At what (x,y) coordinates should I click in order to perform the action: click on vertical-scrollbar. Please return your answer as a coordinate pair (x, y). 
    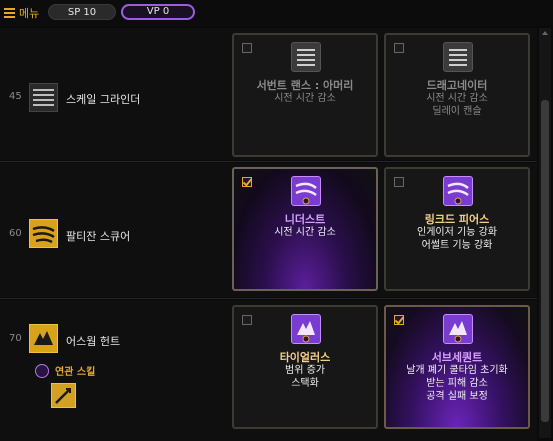
    Looking at the image, I should click on (545, 233).